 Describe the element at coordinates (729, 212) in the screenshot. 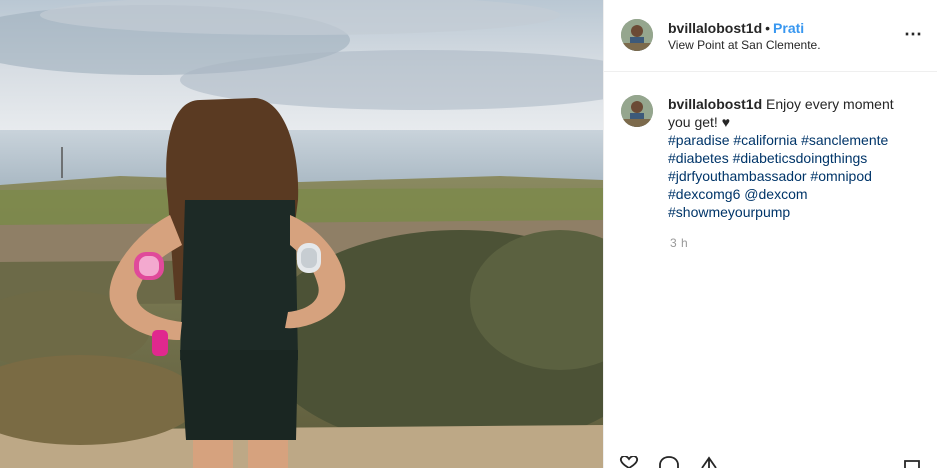

I see `hashtag-link: #showmeyourpump` at that location.